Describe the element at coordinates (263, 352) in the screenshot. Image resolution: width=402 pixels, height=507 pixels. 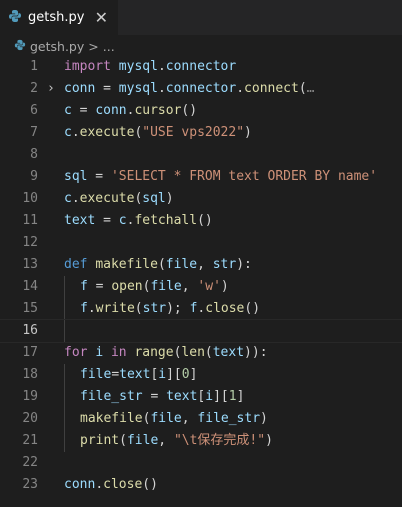
I see `code-token: :` at that location.